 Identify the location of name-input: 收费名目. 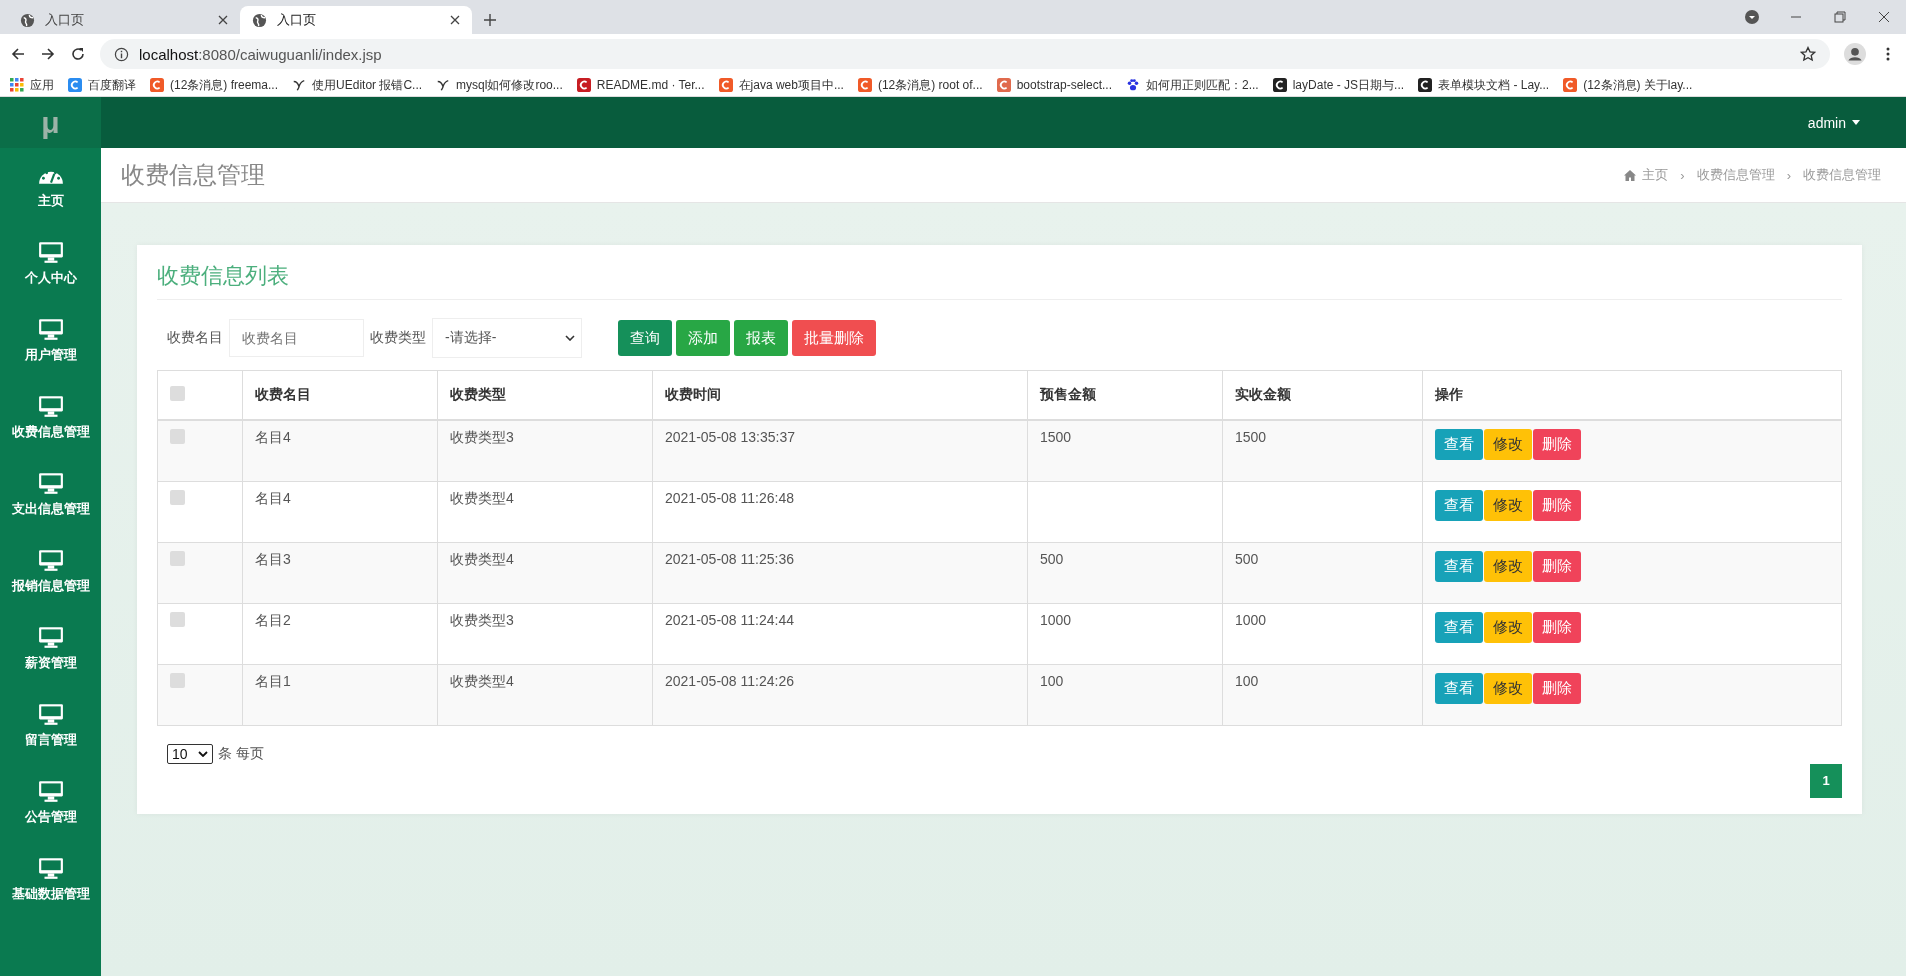
(296, 338).